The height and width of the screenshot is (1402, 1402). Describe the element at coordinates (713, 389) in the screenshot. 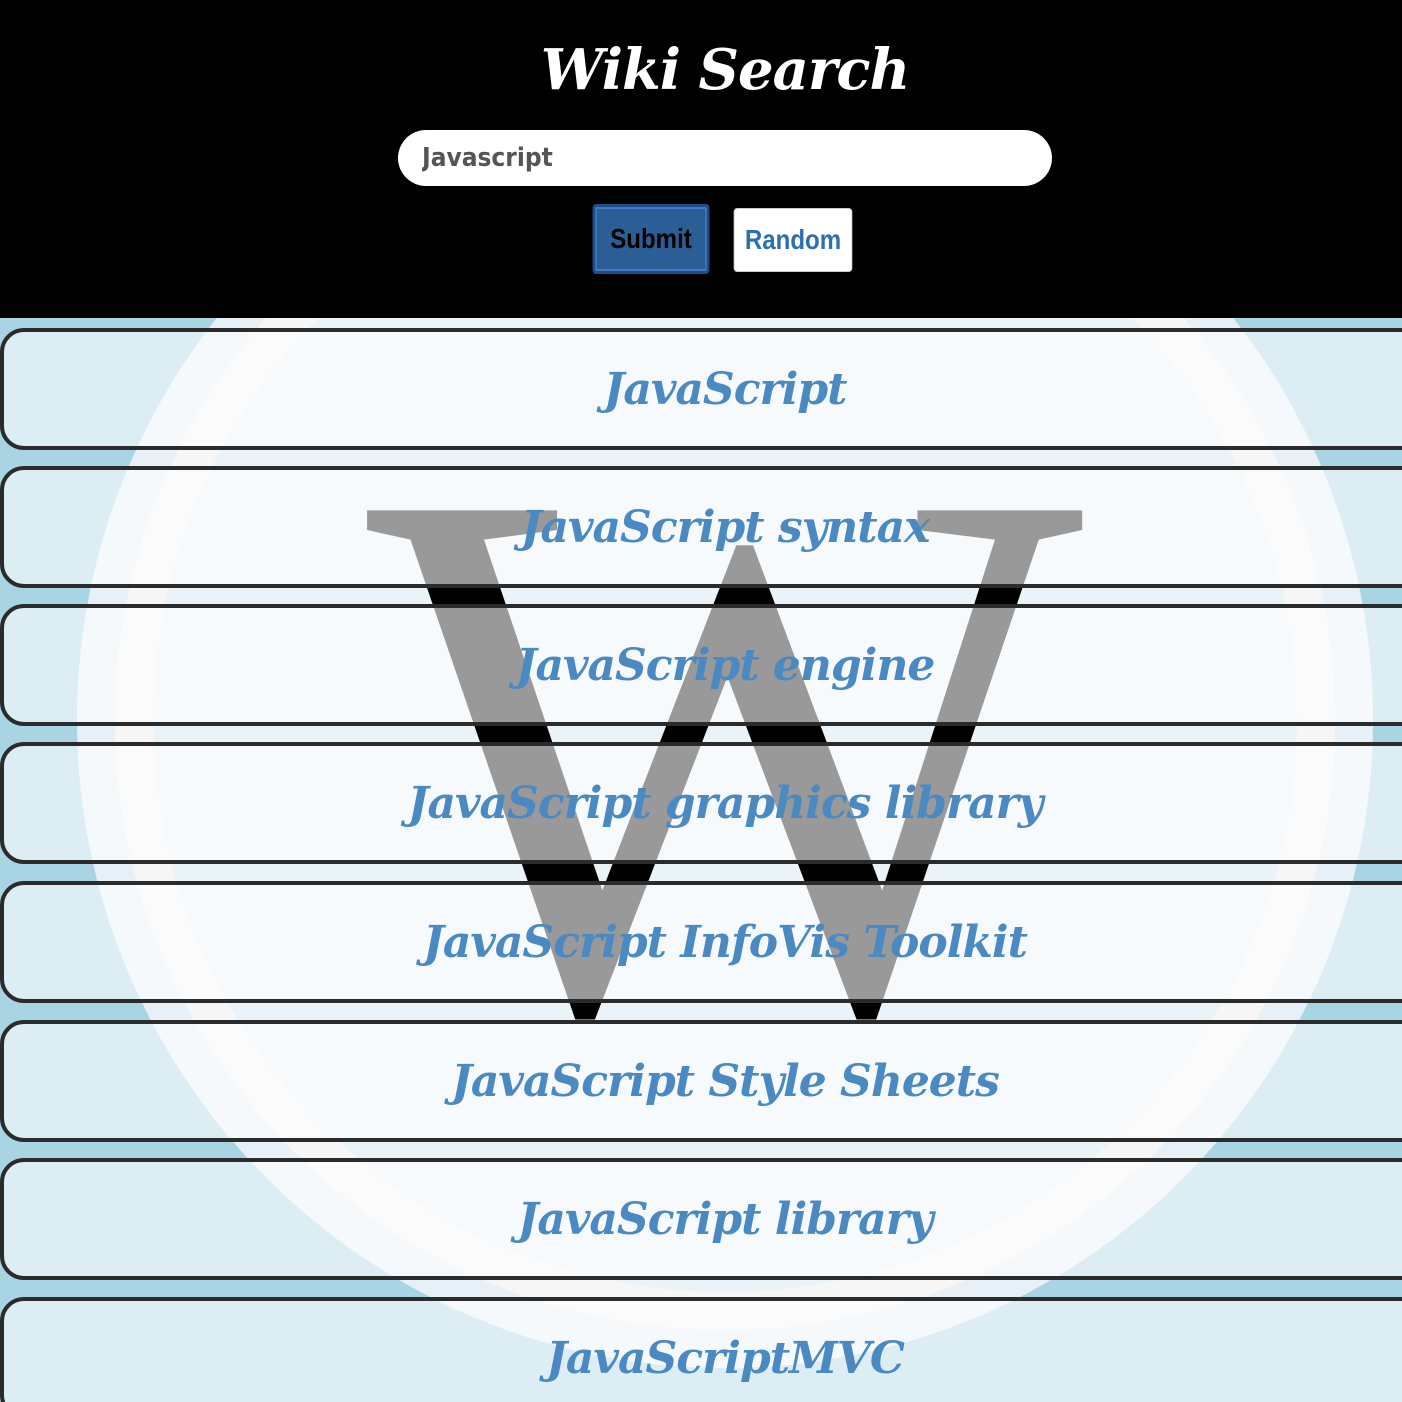

I see `result-title: JavaScript` at that location.